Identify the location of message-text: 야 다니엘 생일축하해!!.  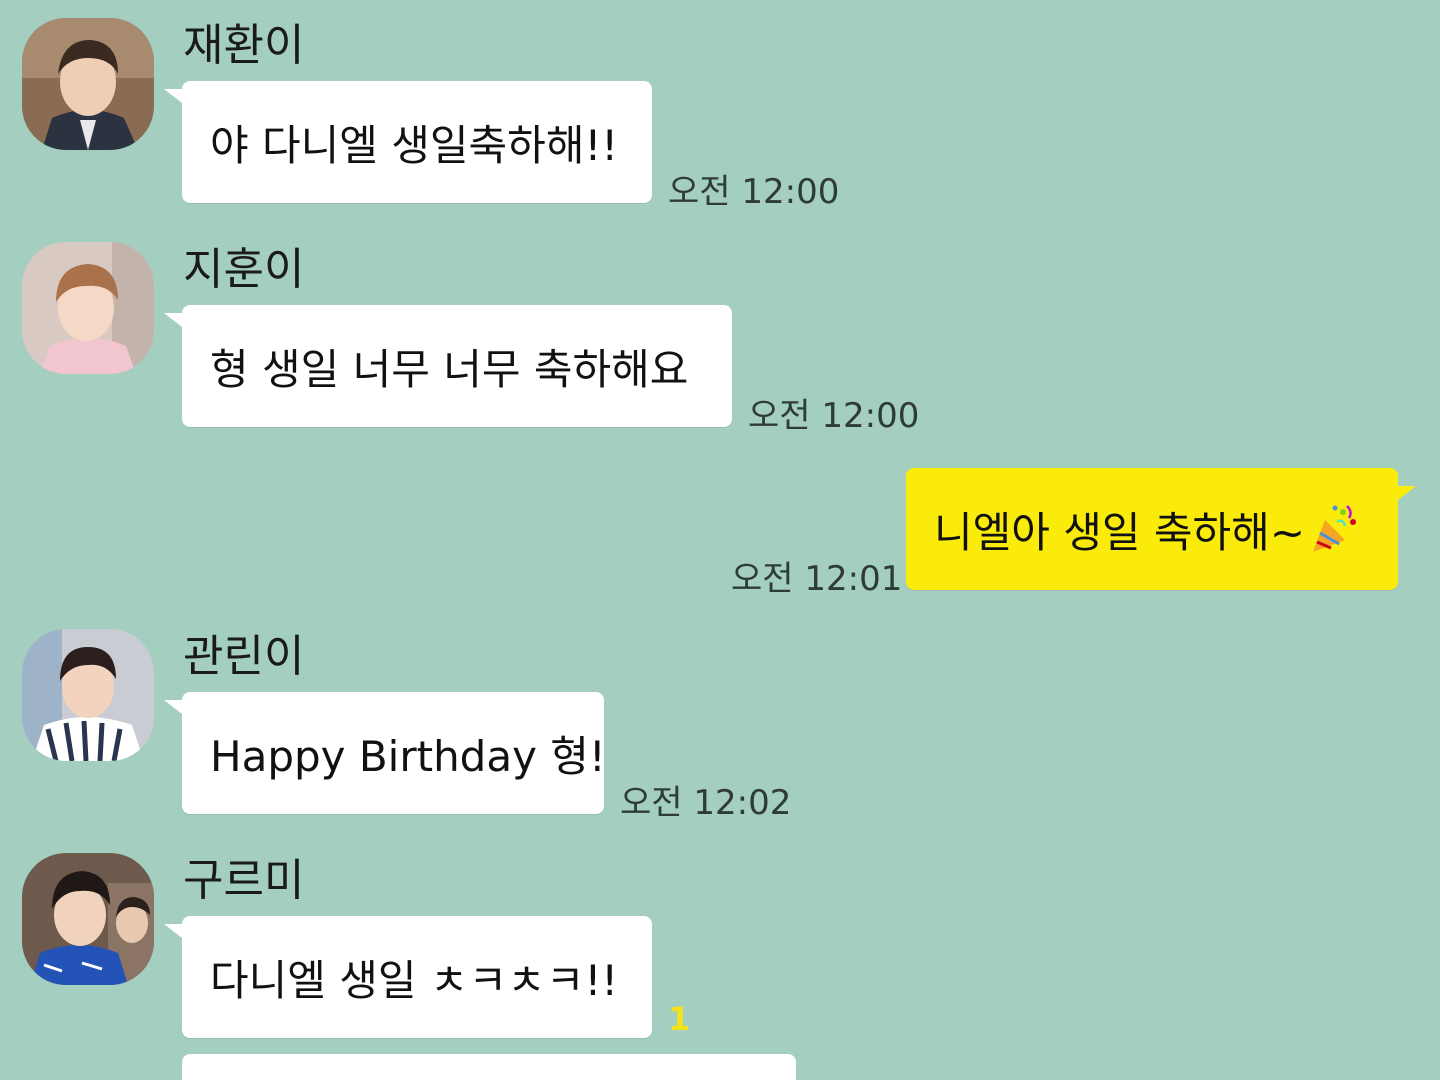
(414, 145).